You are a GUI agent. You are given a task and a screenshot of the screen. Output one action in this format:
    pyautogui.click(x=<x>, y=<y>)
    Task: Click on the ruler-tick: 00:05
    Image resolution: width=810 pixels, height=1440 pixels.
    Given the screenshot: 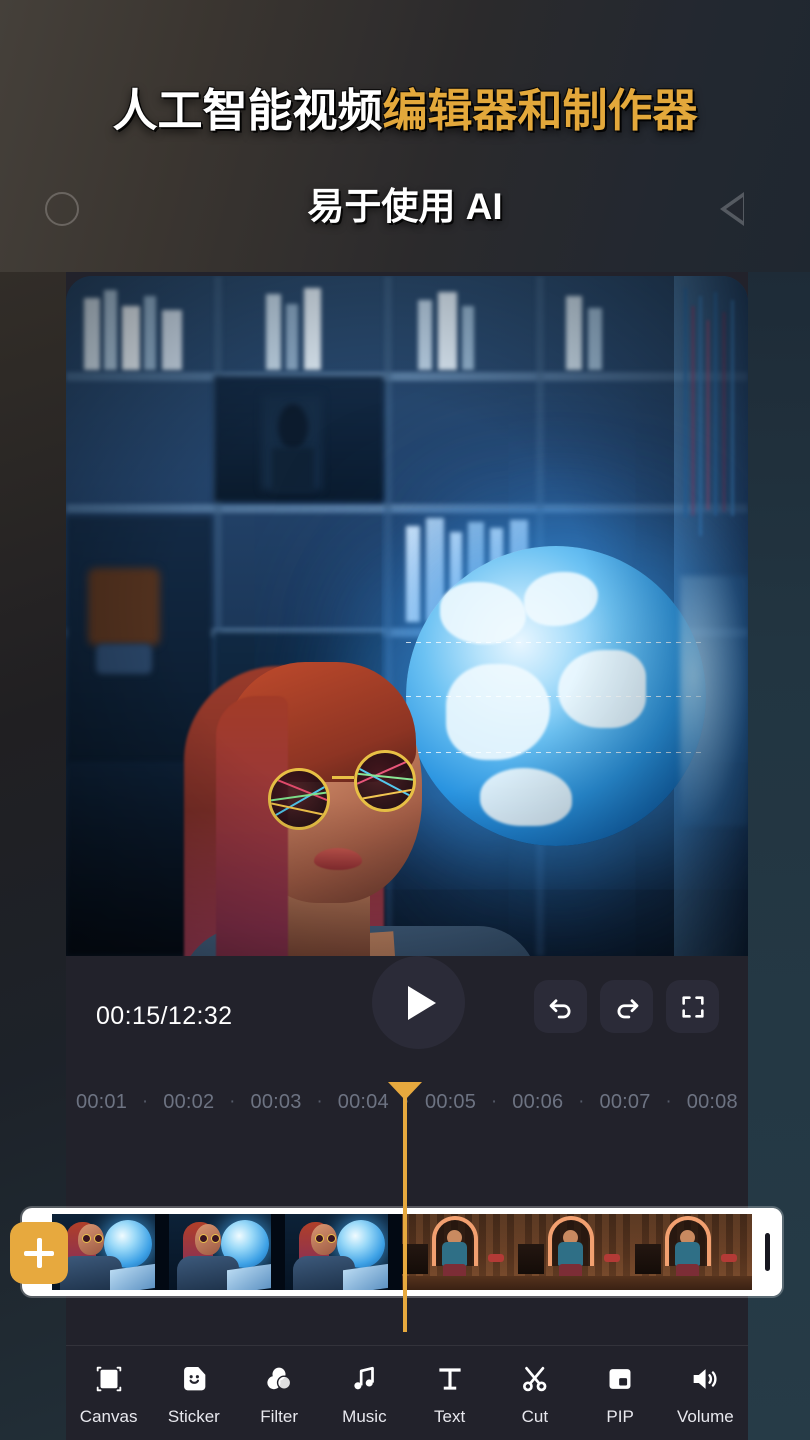 What is the action you would take?
    pyautogui.click(x=451, y=1101)
    